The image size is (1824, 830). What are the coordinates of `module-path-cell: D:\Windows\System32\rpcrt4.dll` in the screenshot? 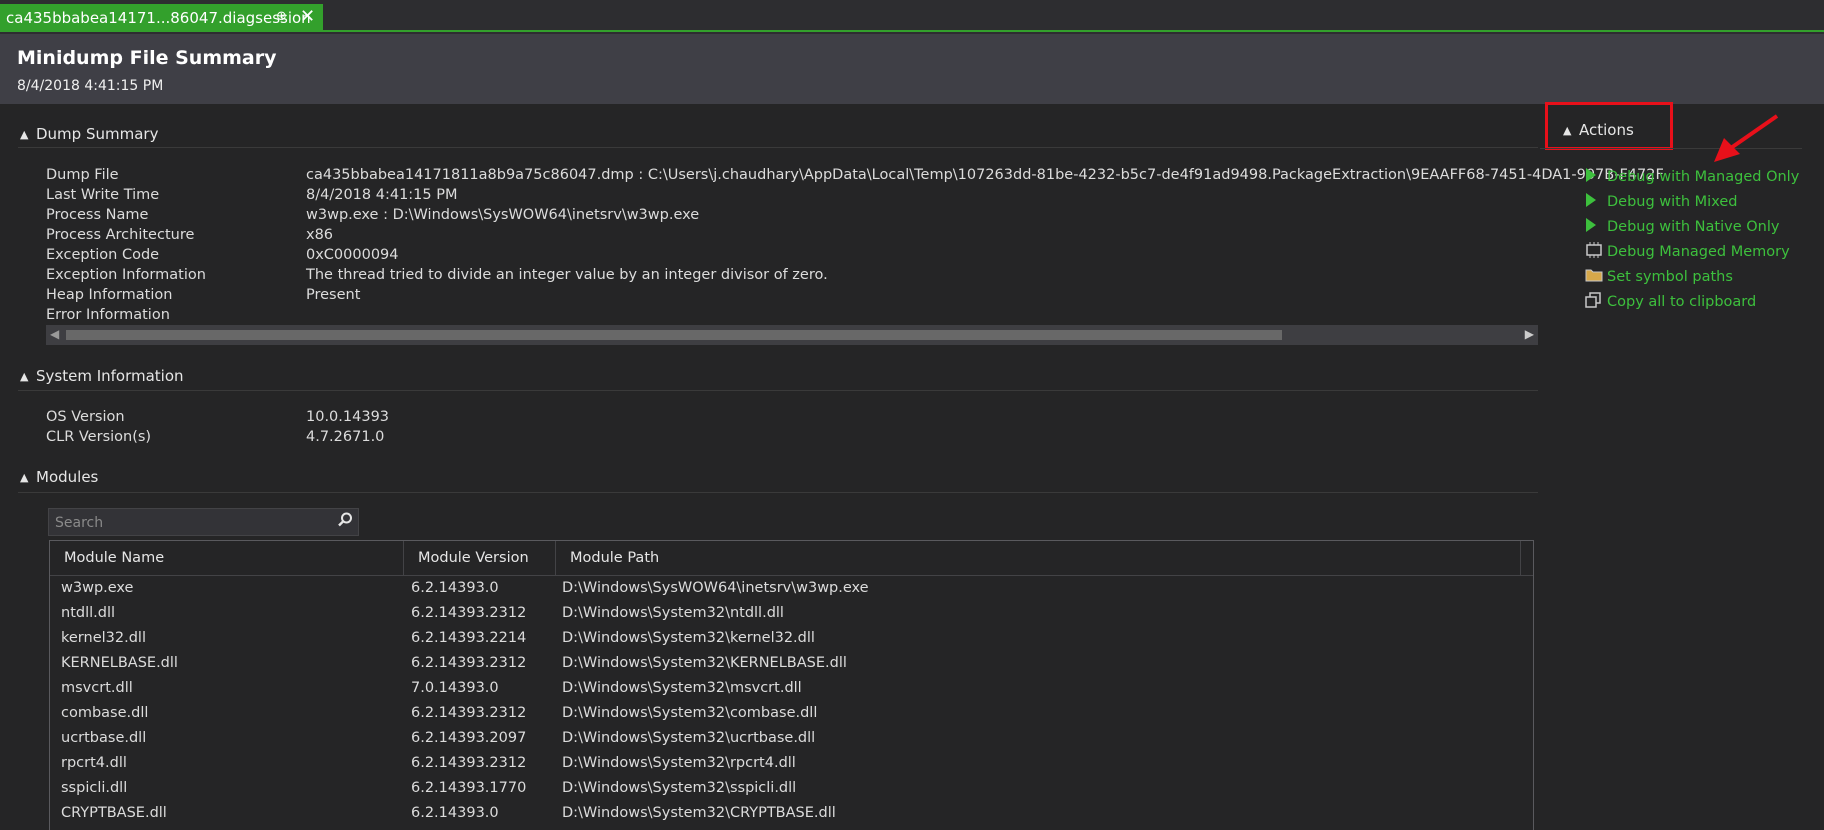 It's located at (679, 763).